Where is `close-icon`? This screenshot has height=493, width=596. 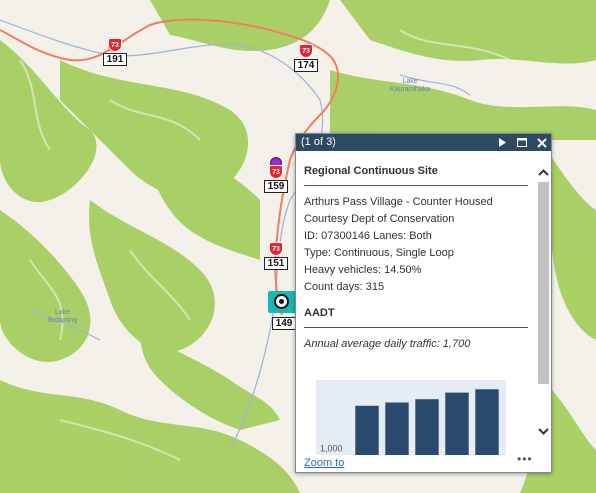 close-icon is located at coordinates (541, 142).